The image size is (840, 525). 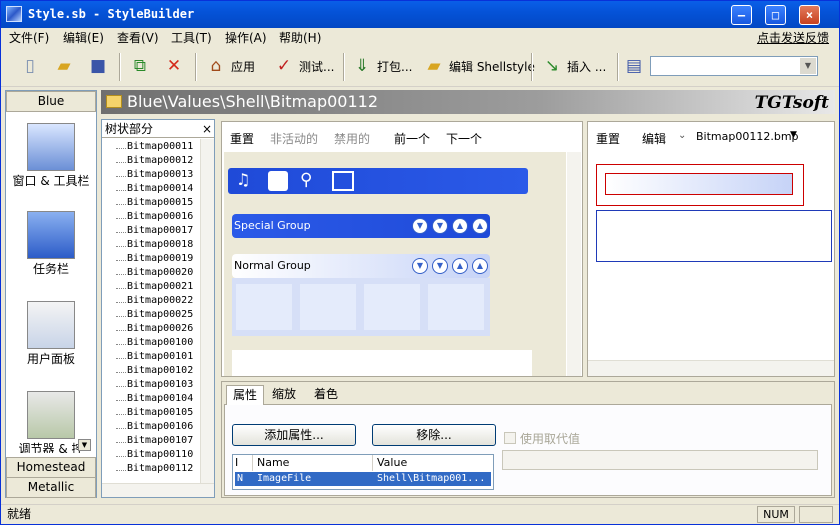 What do you see at coordinates (352, 138) in the screenshot?
I see `state-disabled: 禁用的` at bounding box center [352, 138].